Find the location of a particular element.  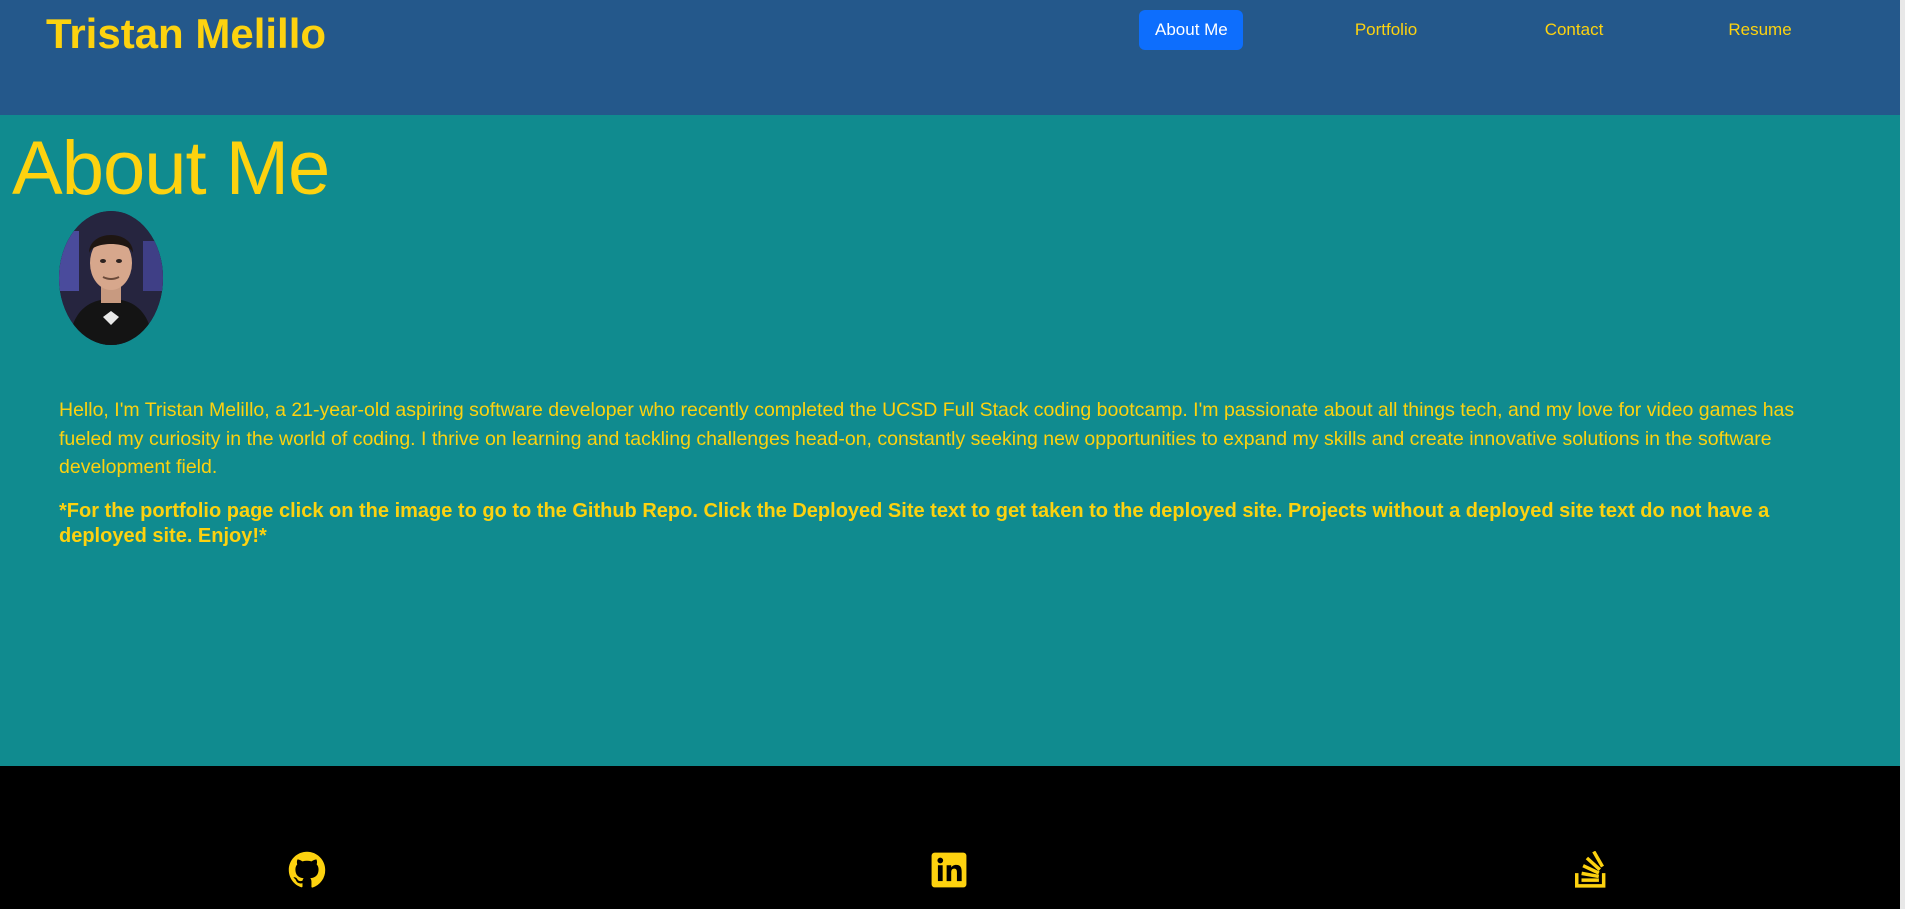

avatar is located at coordinates (111, 278).